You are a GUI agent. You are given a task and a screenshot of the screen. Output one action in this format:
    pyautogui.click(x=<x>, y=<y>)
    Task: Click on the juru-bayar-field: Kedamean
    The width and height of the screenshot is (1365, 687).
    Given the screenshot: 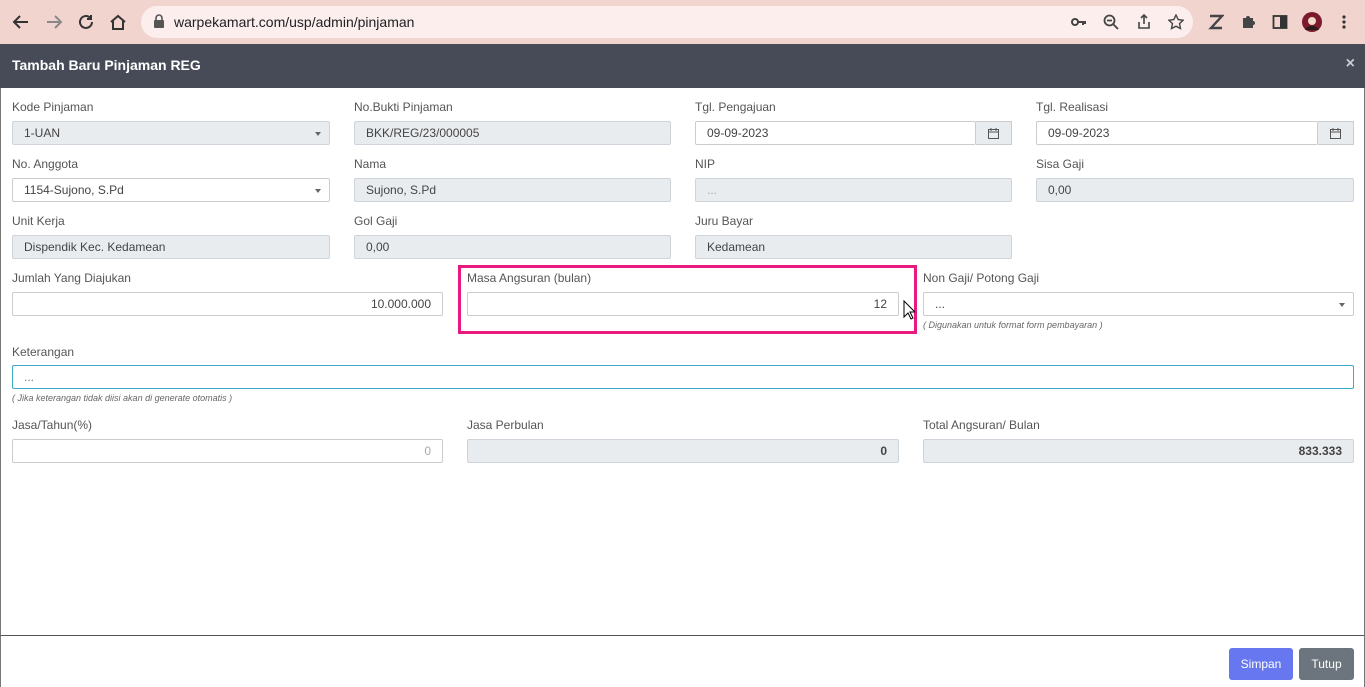 What is the action you would take?
    pyautogui.click(x=853, y=247)
    